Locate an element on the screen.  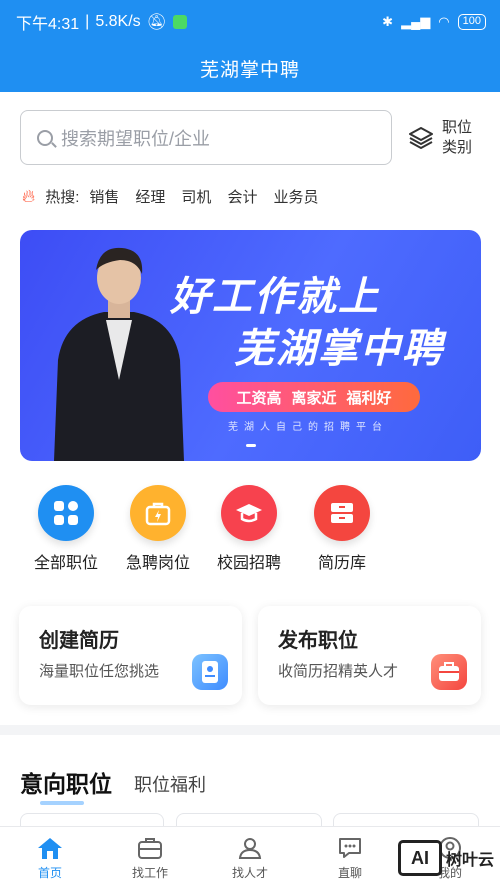
urgent-bag-icon is located at coordinates (158, 513).